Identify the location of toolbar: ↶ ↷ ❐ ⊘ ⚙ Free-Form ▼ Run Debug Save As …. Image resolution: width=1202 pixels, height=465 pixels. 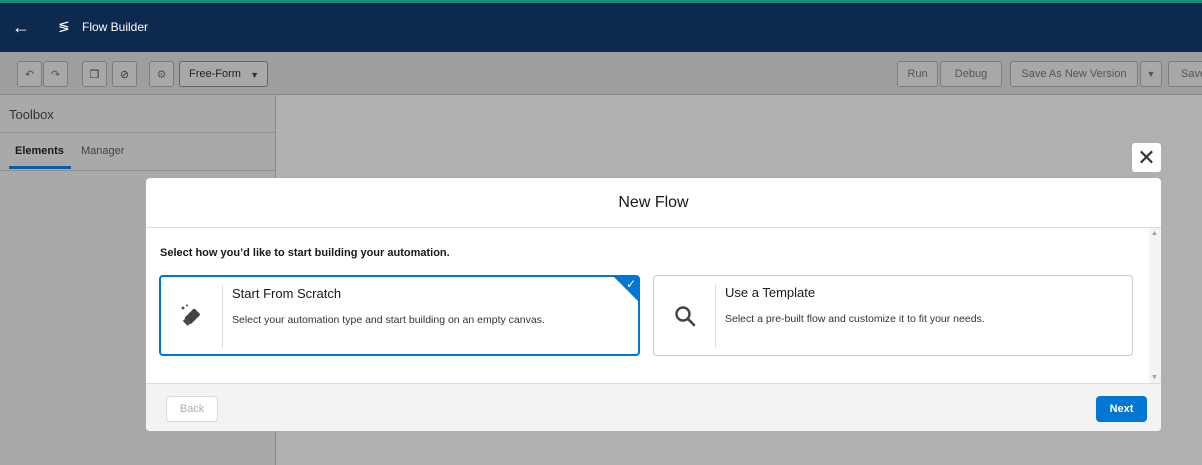
(601, 73).